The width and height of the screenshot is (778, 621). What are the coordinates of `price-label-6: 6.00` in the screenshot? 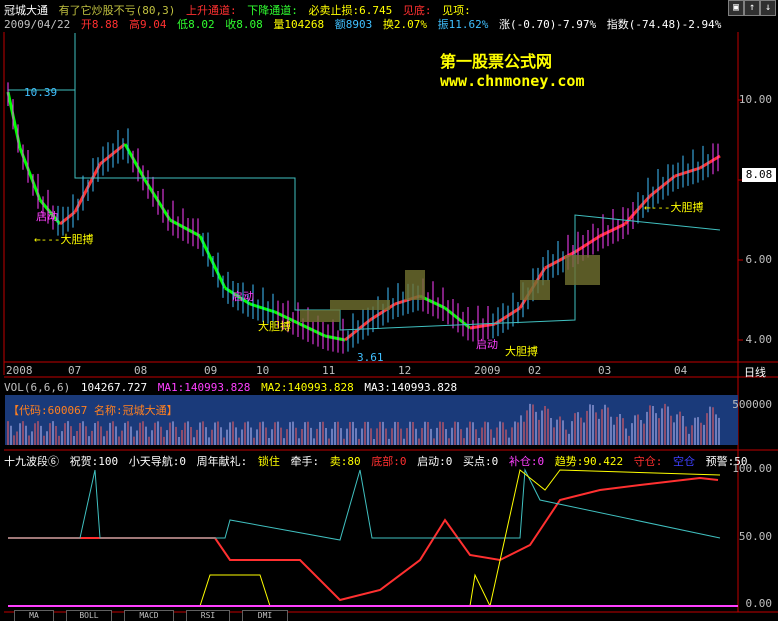 It's located at (759, 259).